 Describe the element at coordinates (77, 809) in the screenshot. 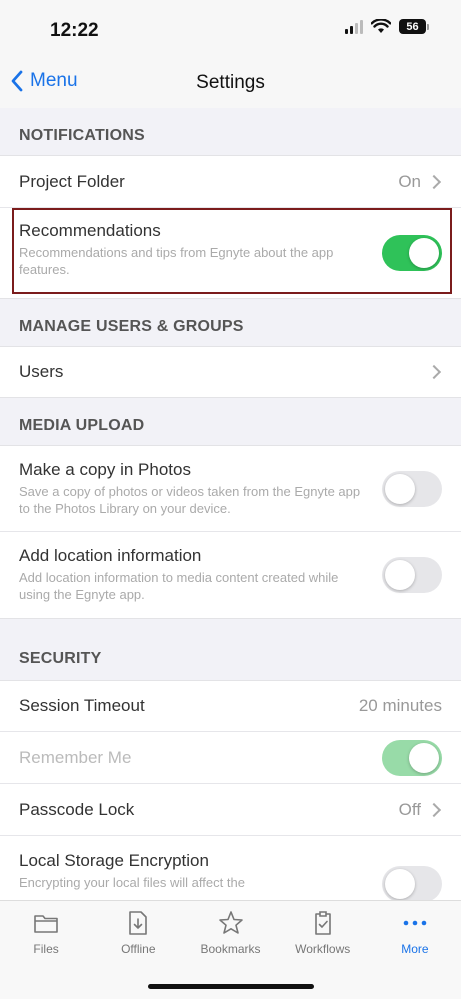

I see `passcode-lock-label: Passcode Lock` at that location.